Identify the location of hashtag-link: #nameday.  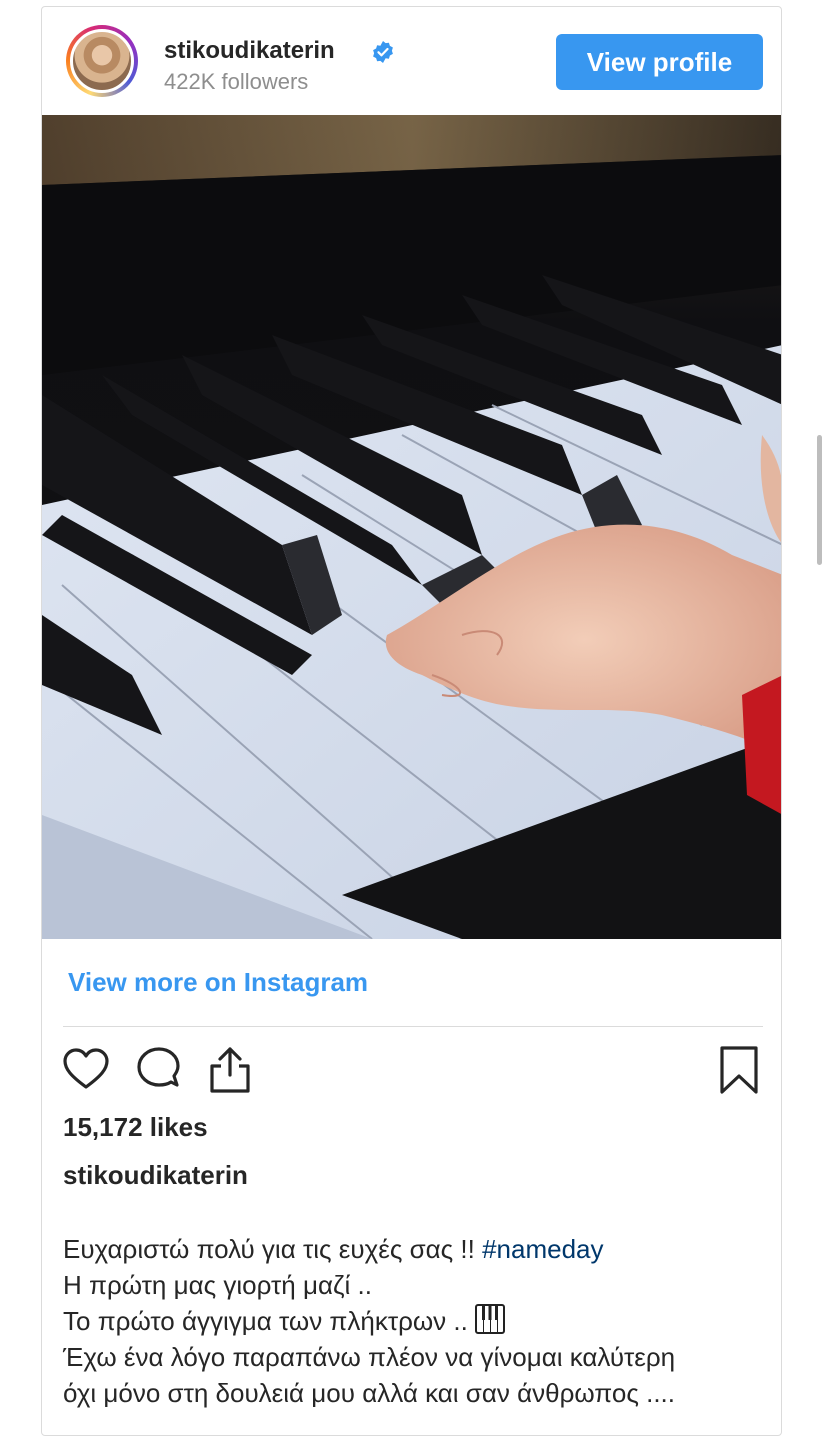
(542, 1249).